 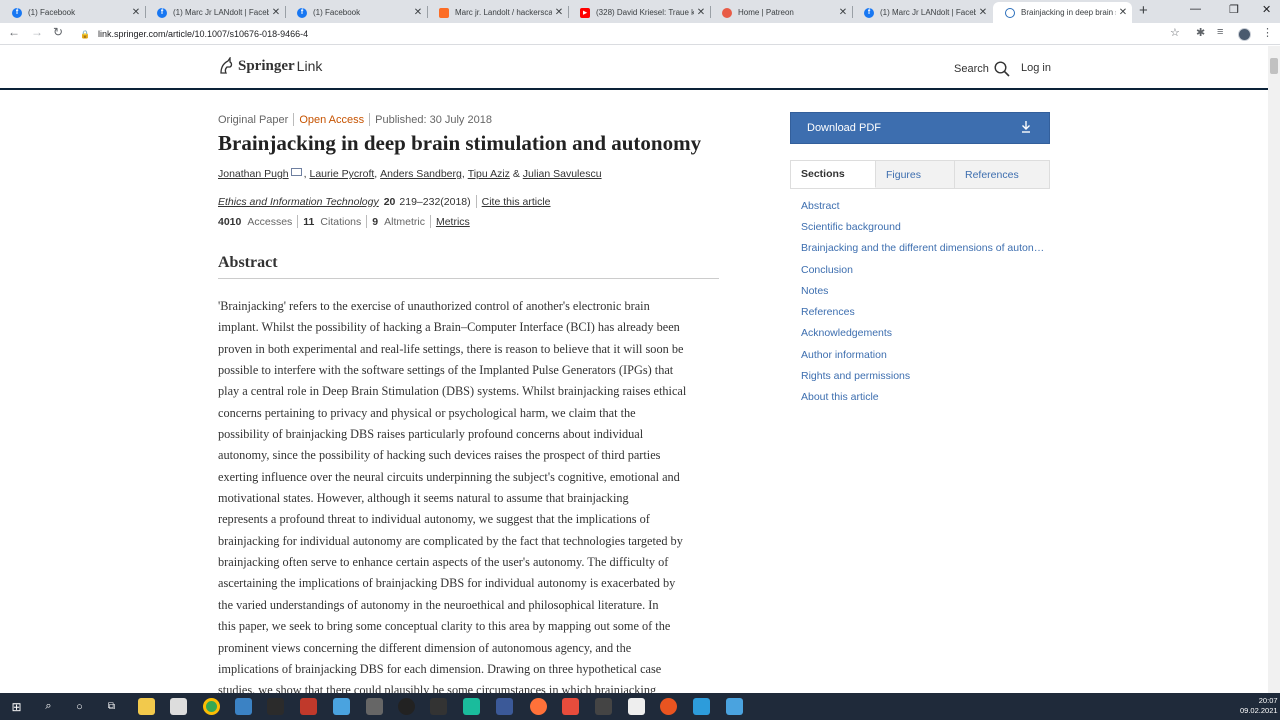 I want to click on springer-icon, so click(x=1010, y=12).